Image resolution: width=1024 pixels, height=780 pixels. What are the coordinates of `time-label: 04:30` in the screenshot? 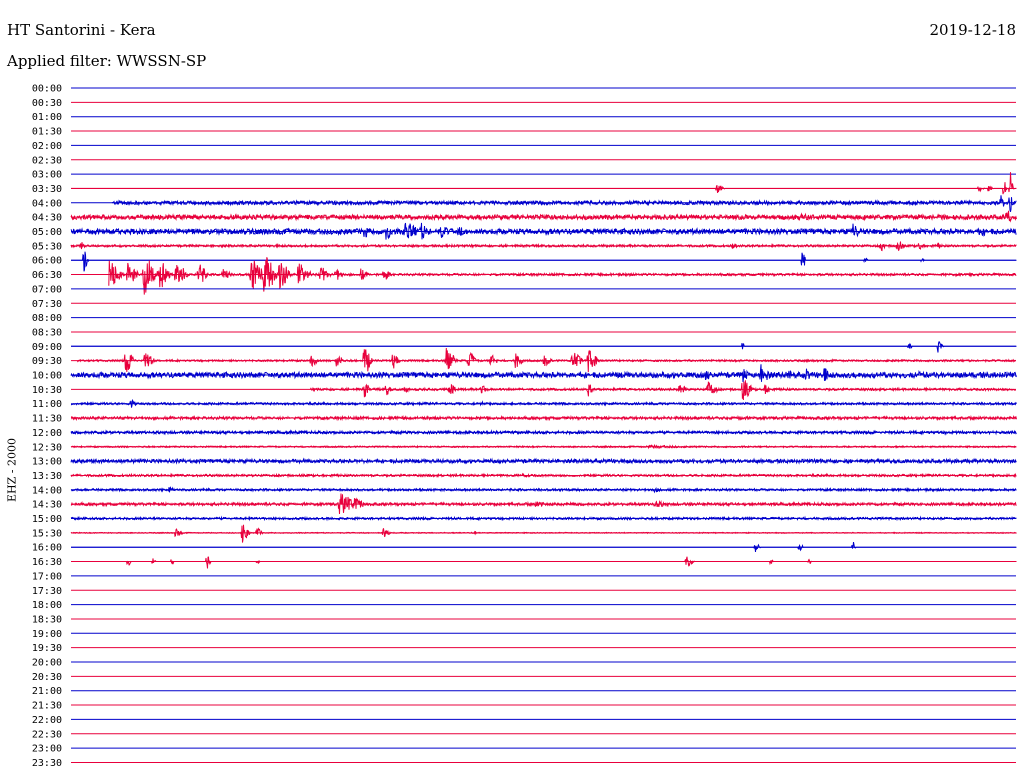 It's located at (47, 218).